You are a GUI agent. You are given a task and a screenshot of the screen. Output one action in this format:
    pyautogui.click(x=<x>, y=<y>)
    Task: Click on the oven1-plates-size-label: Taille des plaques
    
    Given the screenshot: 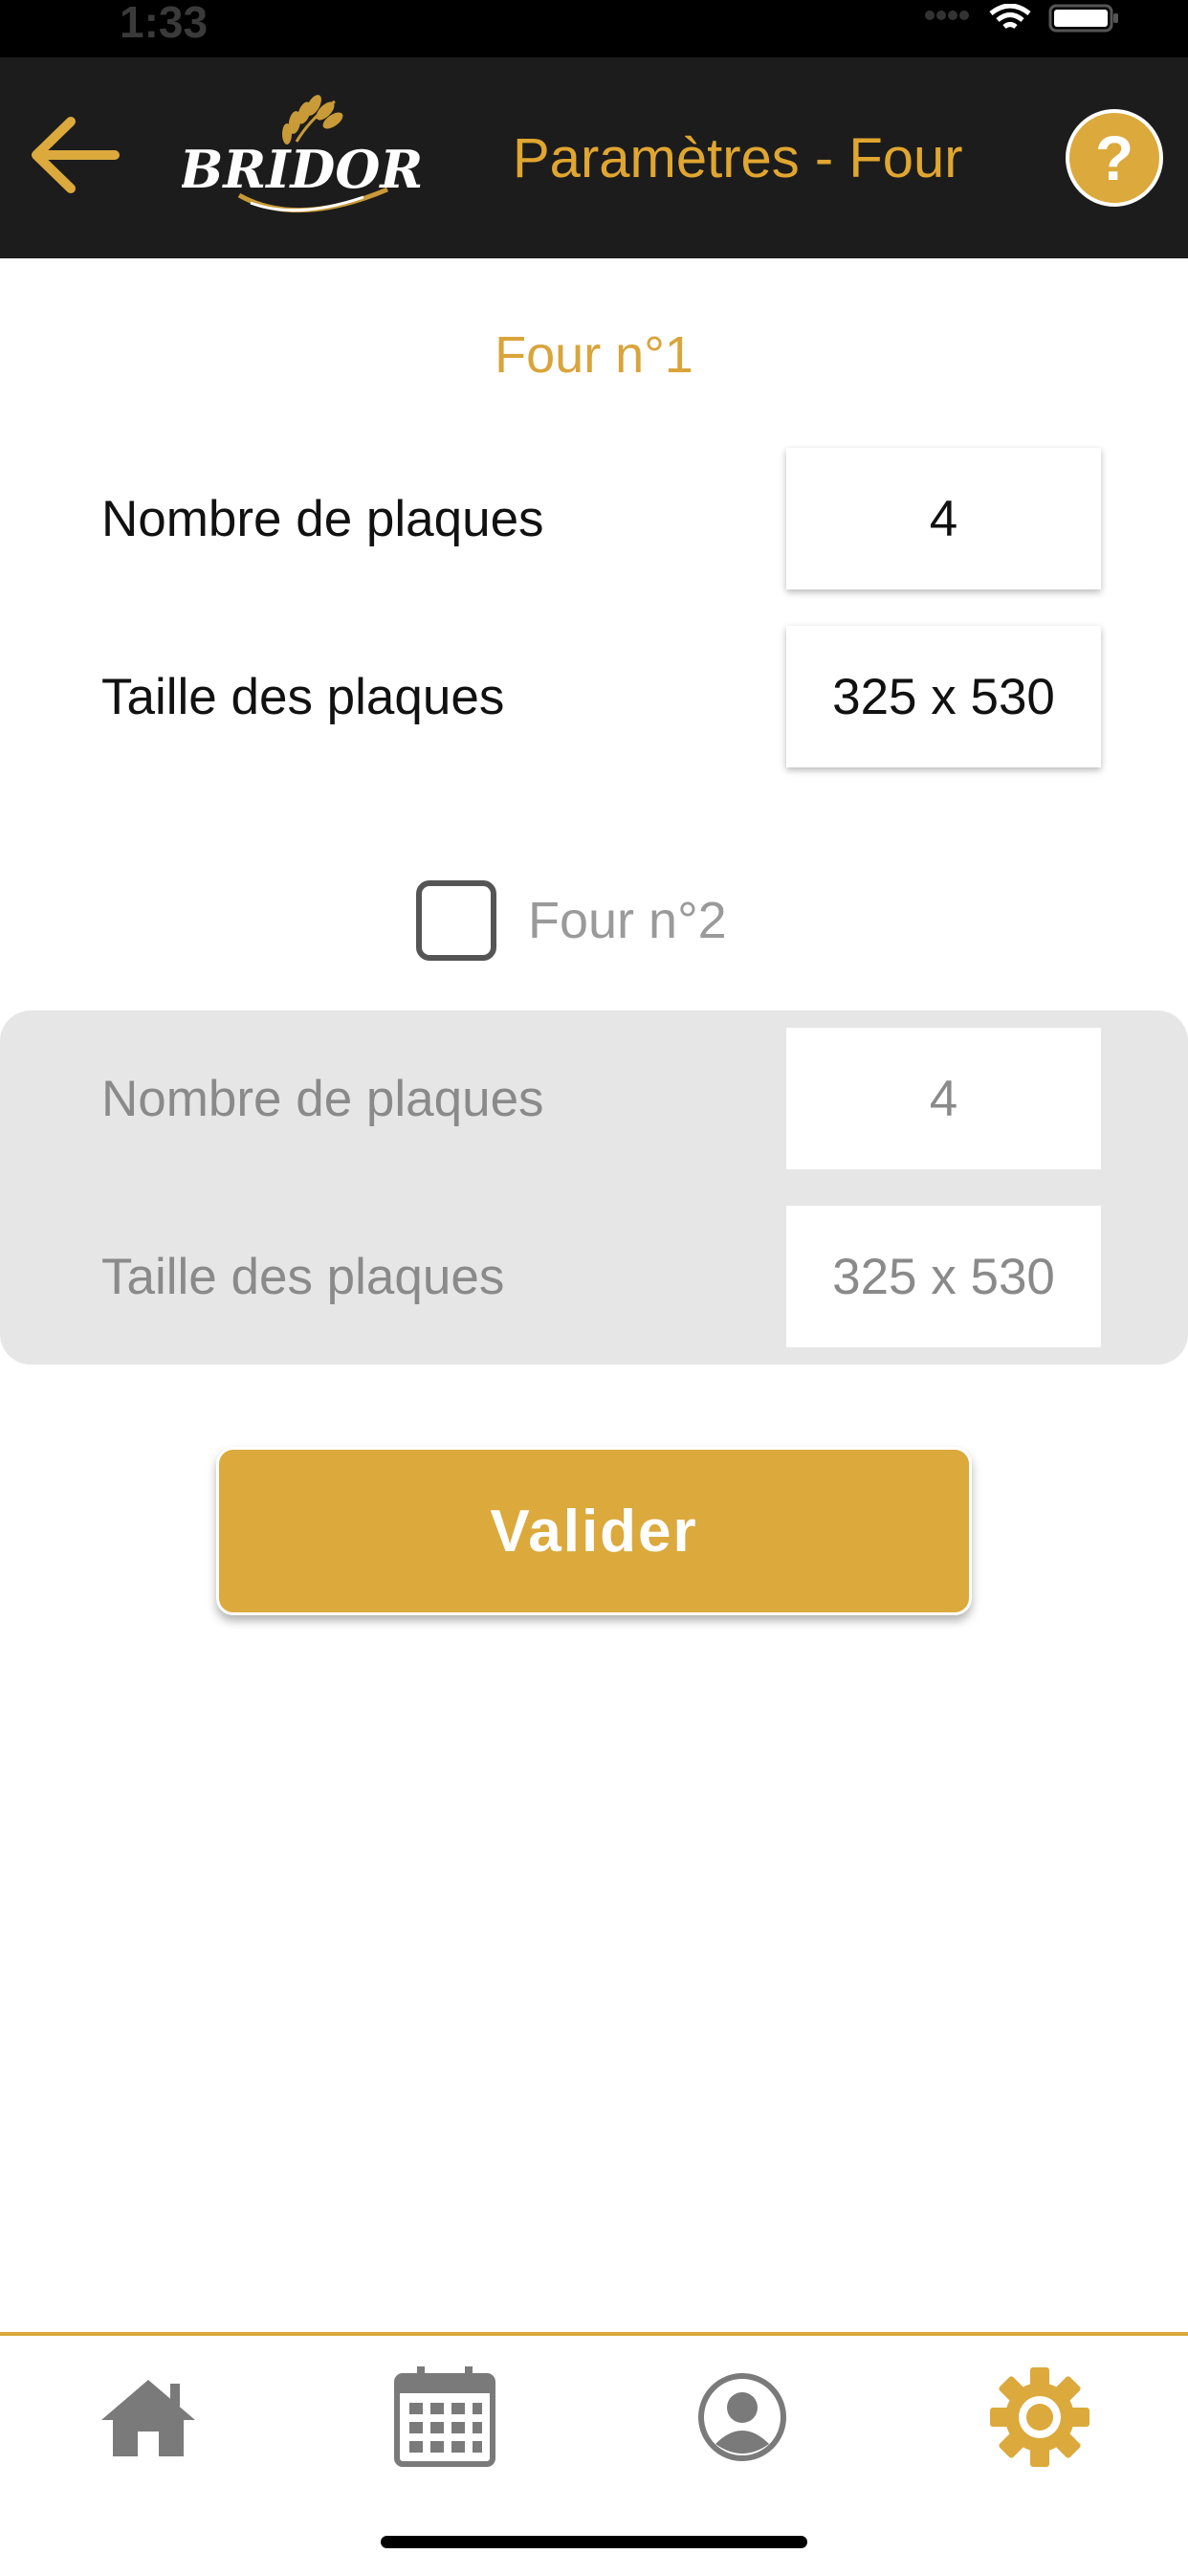 What is the action you would take?
    pyautogui.click(x=303, y=697)
    